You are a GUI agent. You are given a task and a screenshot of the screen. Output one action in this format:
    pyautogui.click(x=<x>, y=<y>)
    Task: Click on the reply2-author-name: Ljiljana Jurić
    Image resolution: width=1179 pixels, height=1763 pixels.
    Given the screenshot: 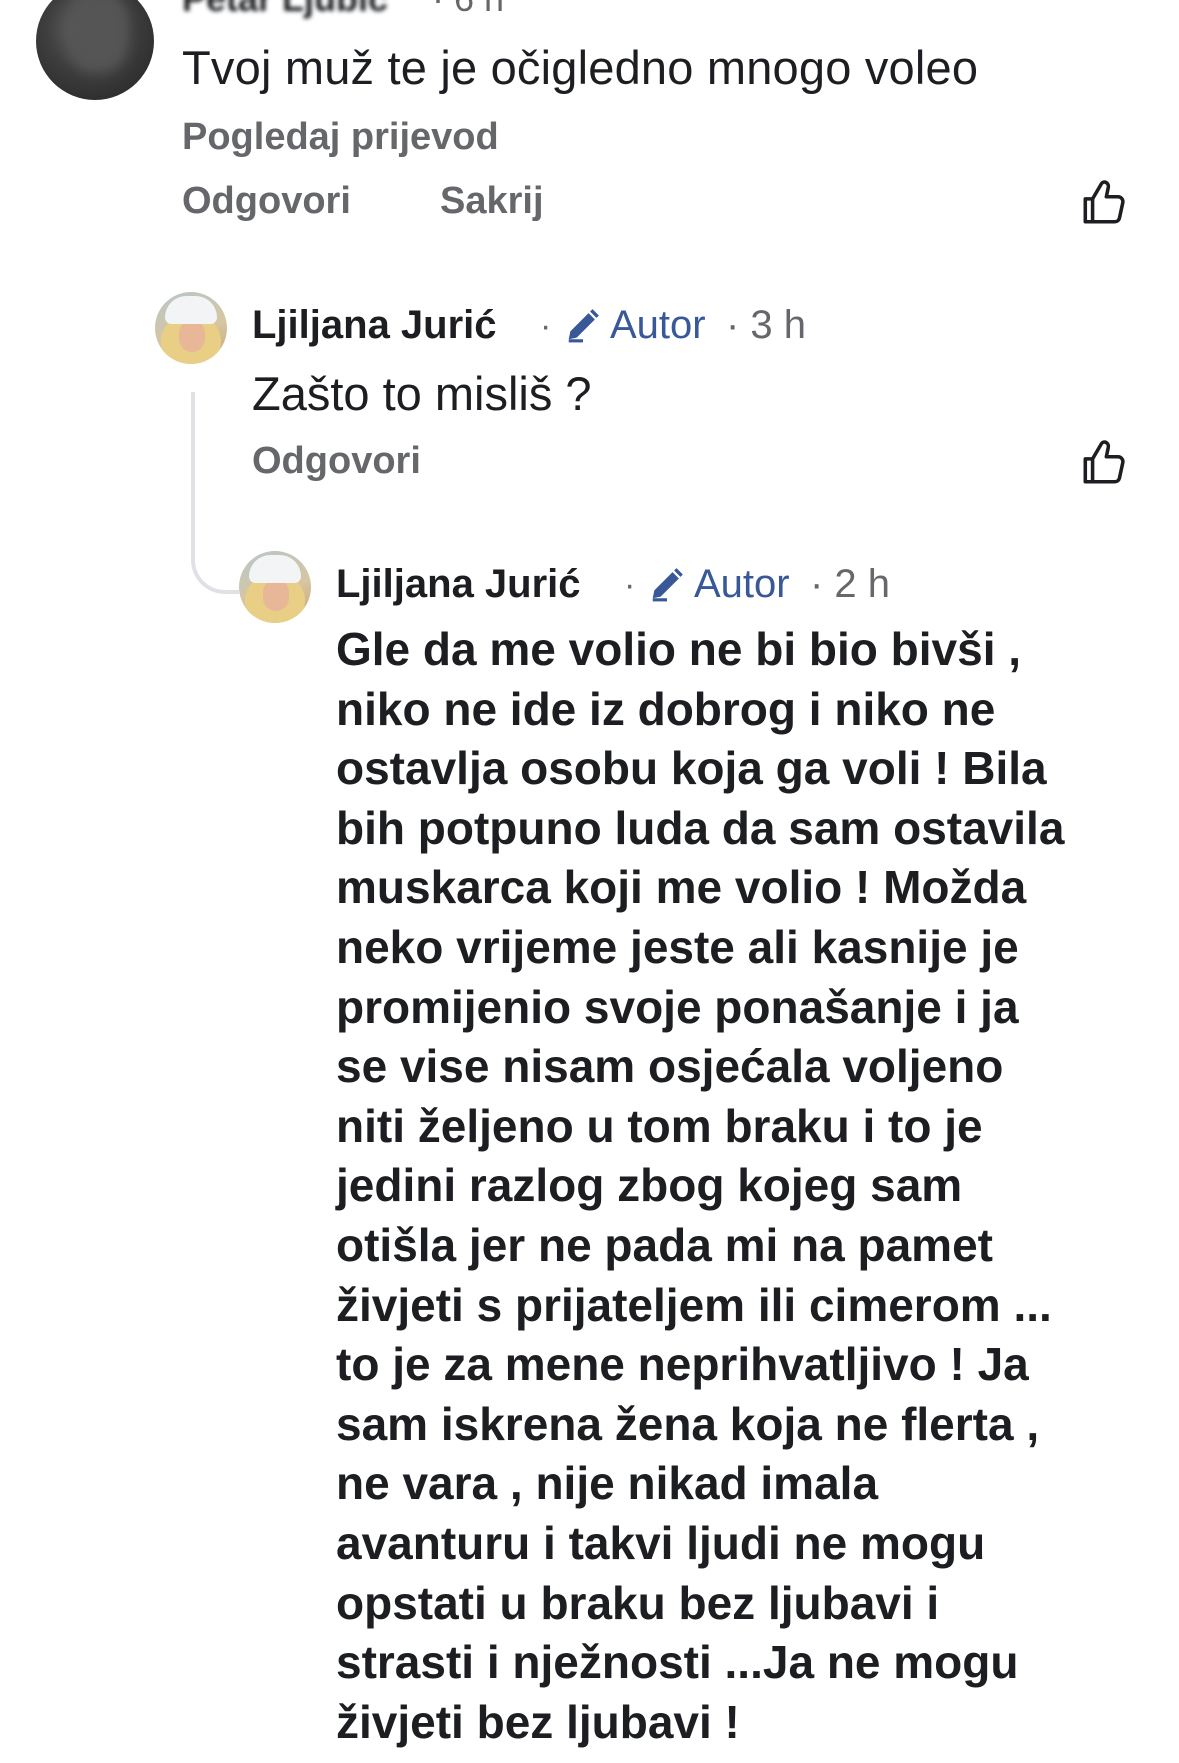 What is the action you would take?
    pyautogui.click(x=458, y=584)
    